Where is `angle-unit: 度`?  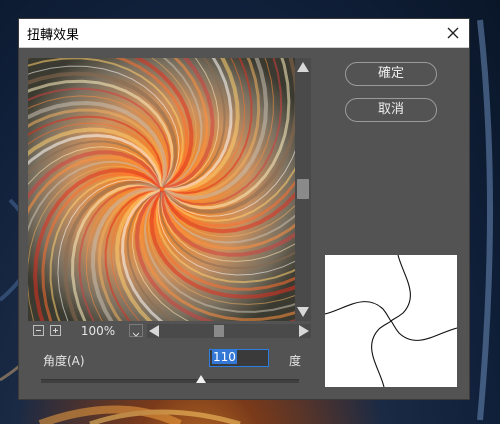
angle-unit: 度 is located at coordinates (295, 361).